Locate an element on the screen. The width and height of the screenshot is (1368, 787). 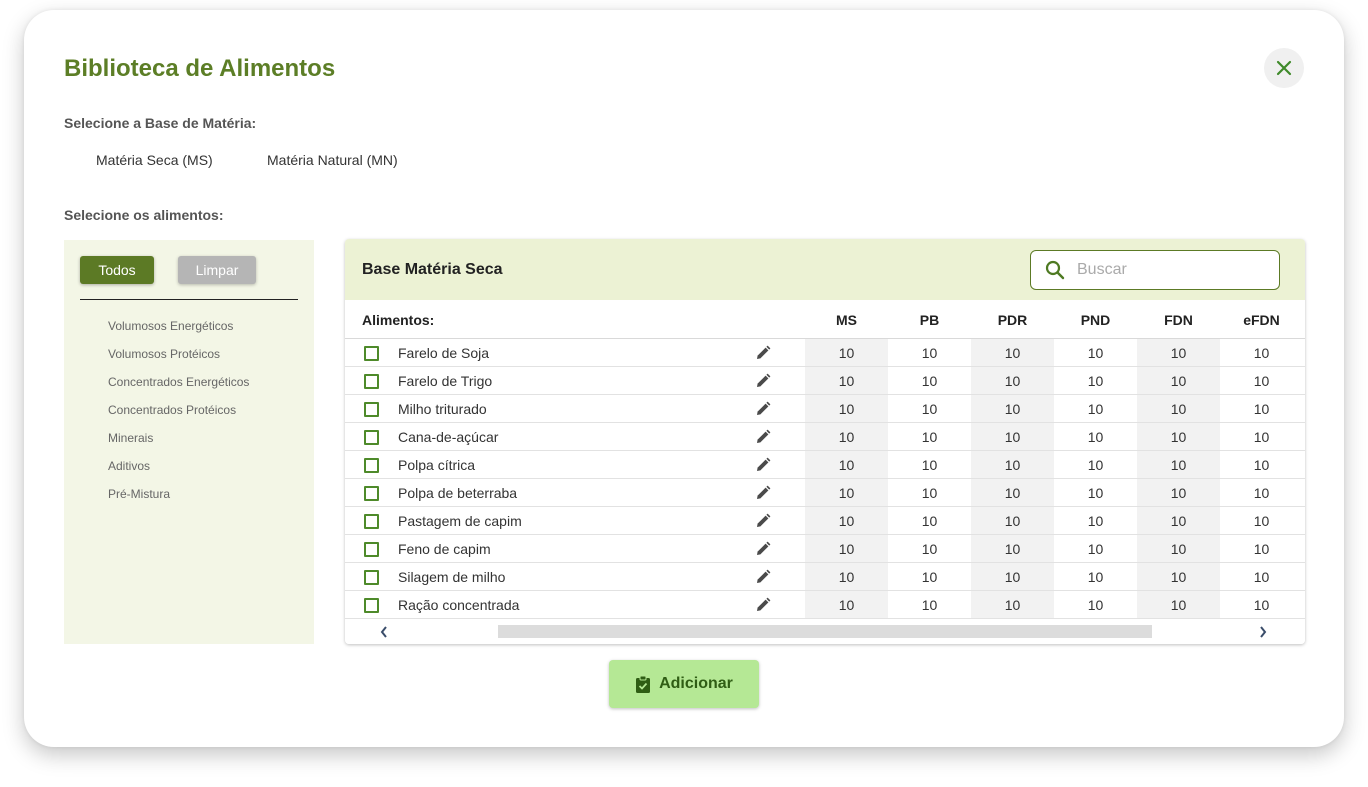
all-categories-button: Todos is located at coordinates (117, 270).